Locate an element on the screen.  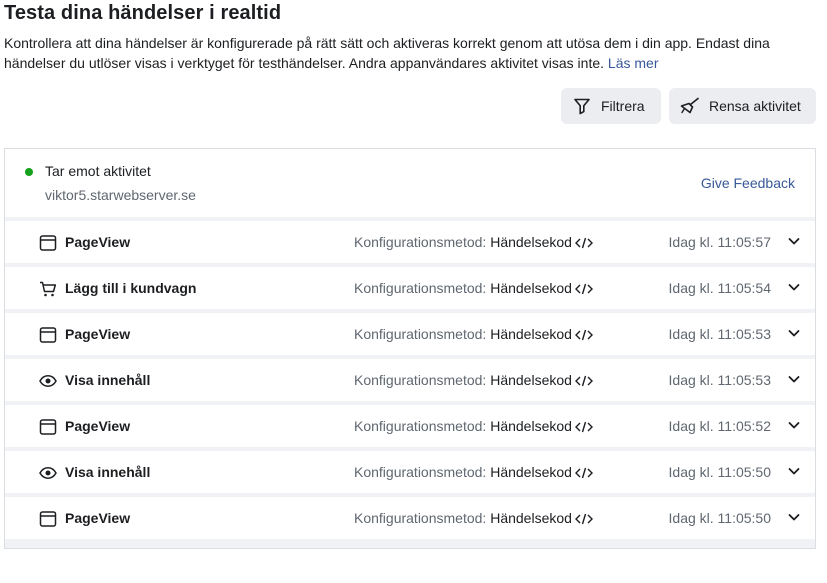
filter-icon is located at coordinates (582, 106).